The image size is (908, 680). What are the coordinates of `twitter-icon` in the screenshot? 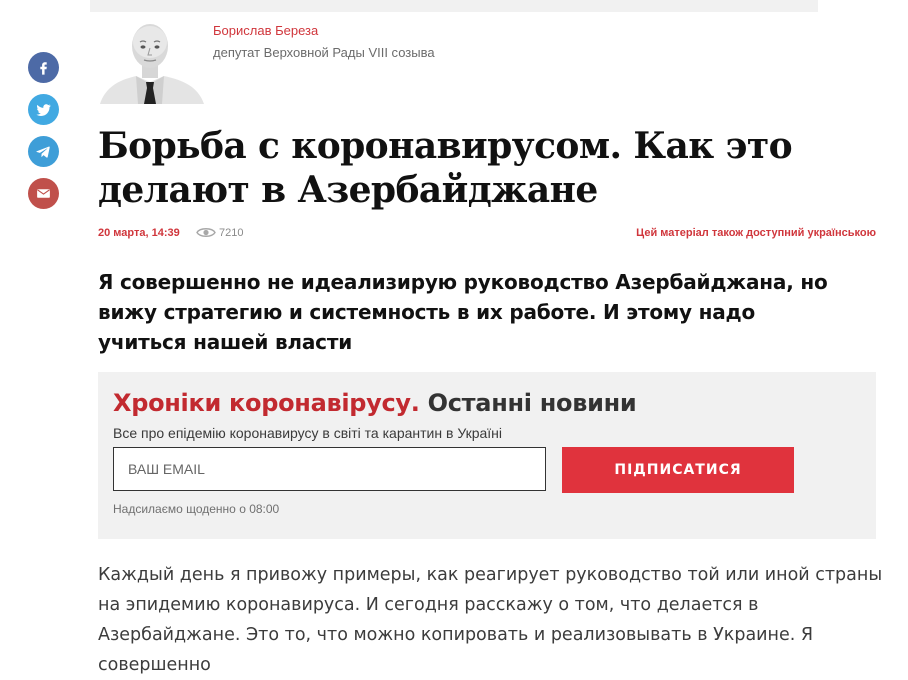 It's located at (43, 110).